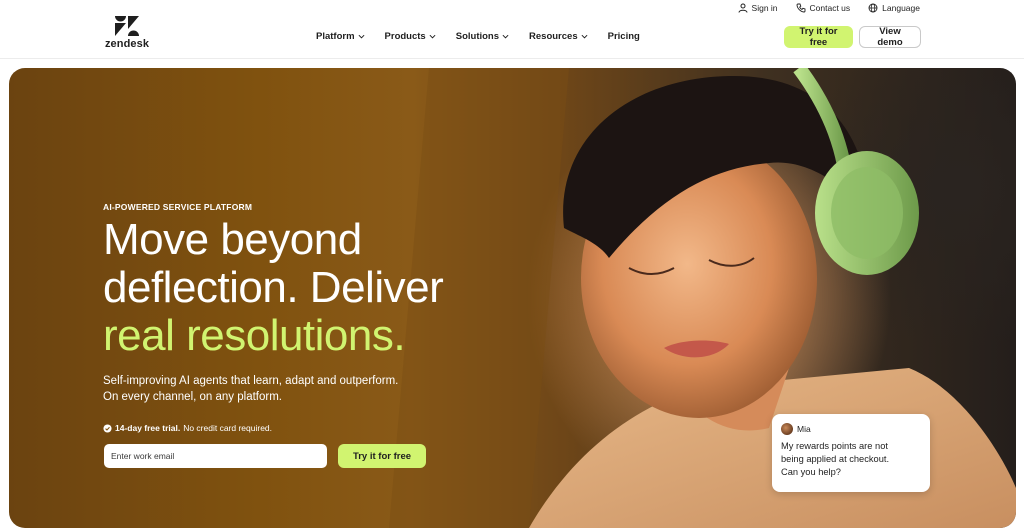  I want to click on nav-item-pricing: Pricing, so click(624, 36).